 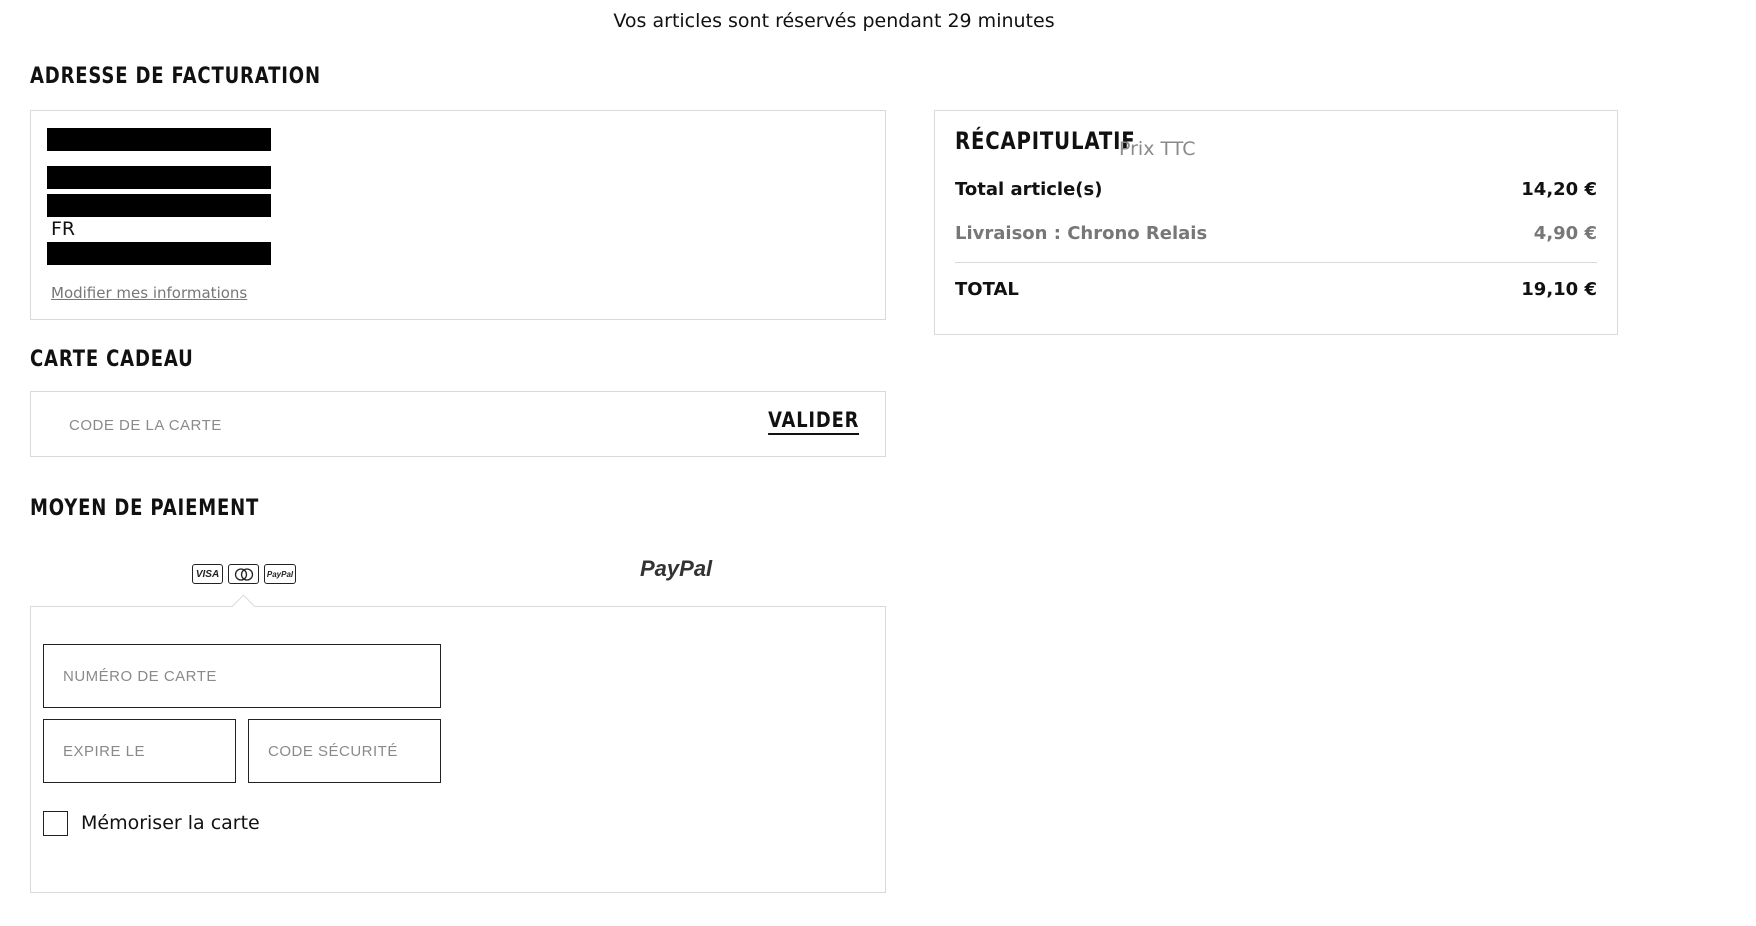 What do you see at coordinates (458, 215) in the screenshot?
I see `billing-address-box: FR Modifier mes informations` at bounding box center [458, 215].